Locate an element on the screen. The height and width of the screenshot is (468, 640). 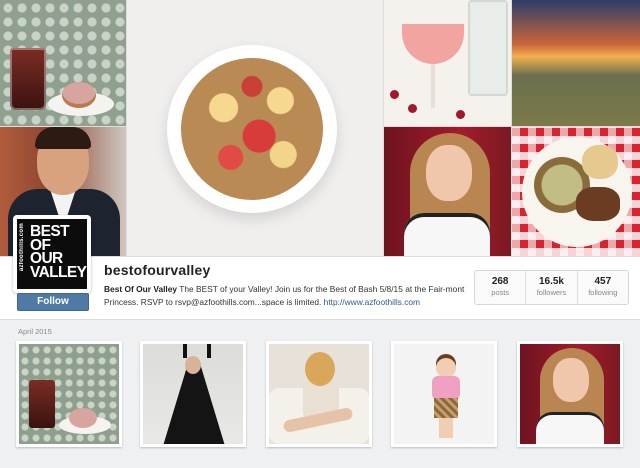
stat-following-count: 457 is located at coordinates (603, 281).